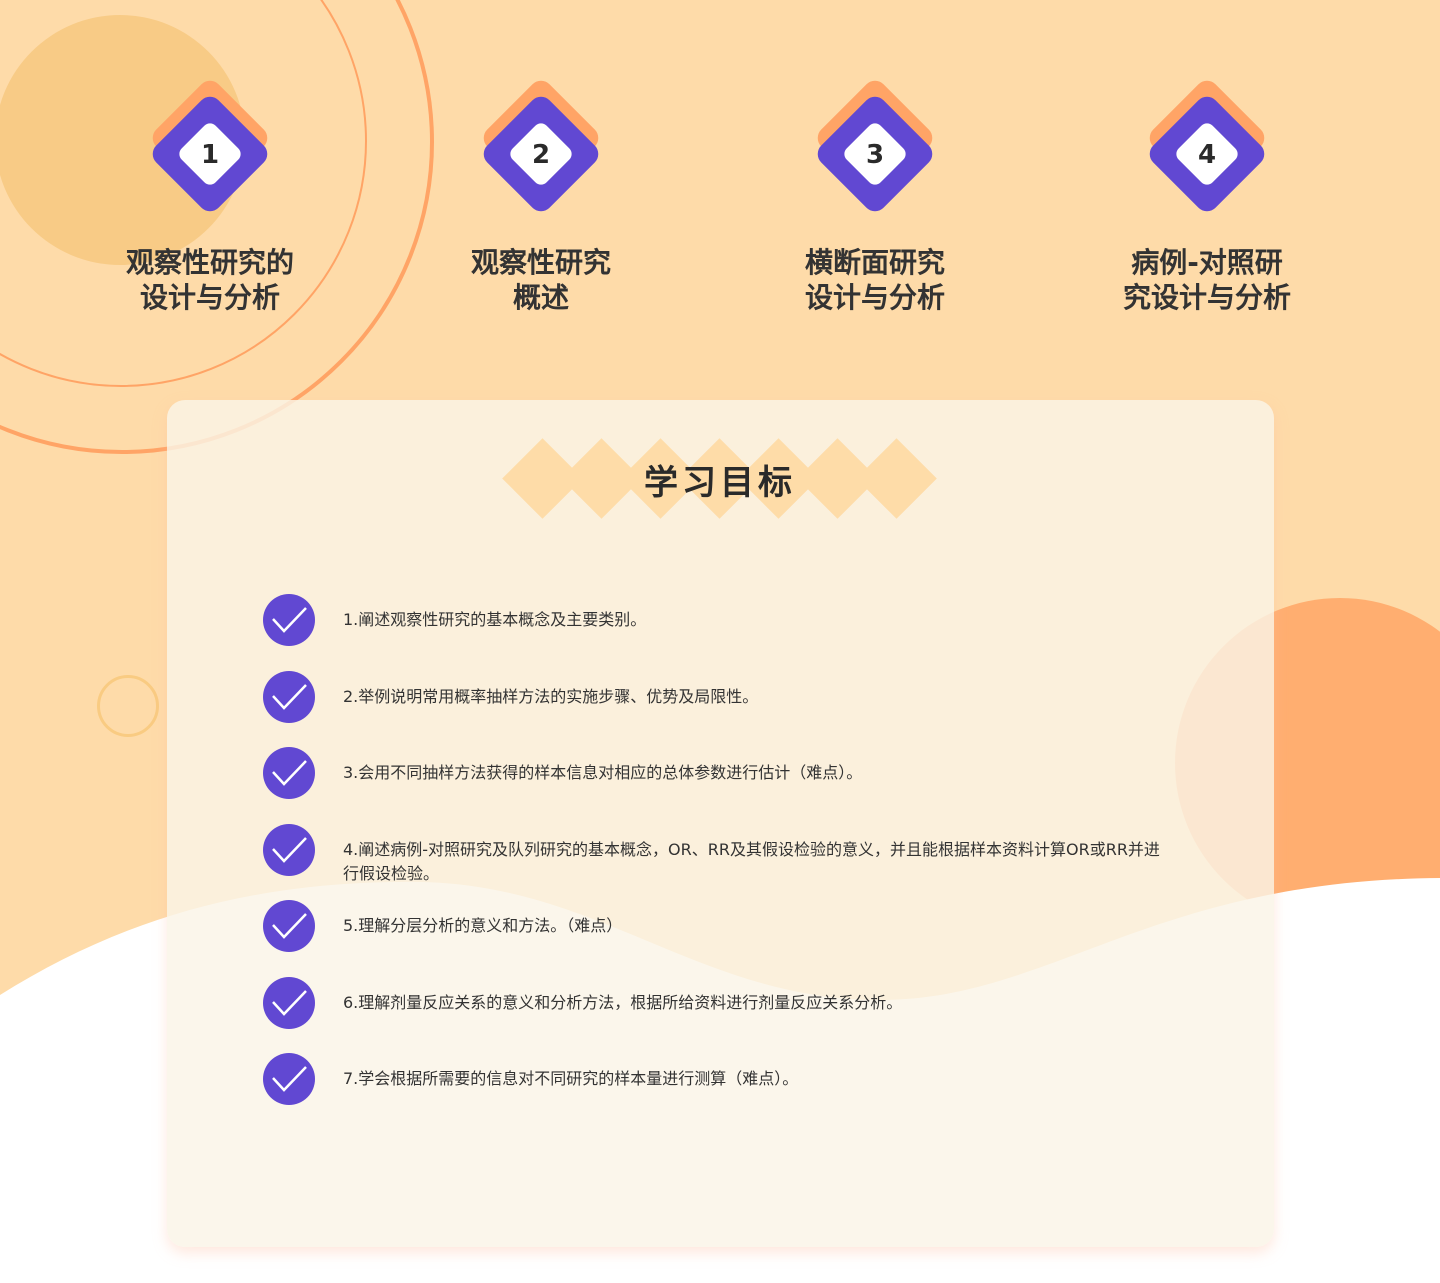 This screenshot has width=1440, height=1283. I want to click on objective-item: 7.学会根据所需要的信息对不同研究的样本量进行测算（难点）。, so click(718, 1079).